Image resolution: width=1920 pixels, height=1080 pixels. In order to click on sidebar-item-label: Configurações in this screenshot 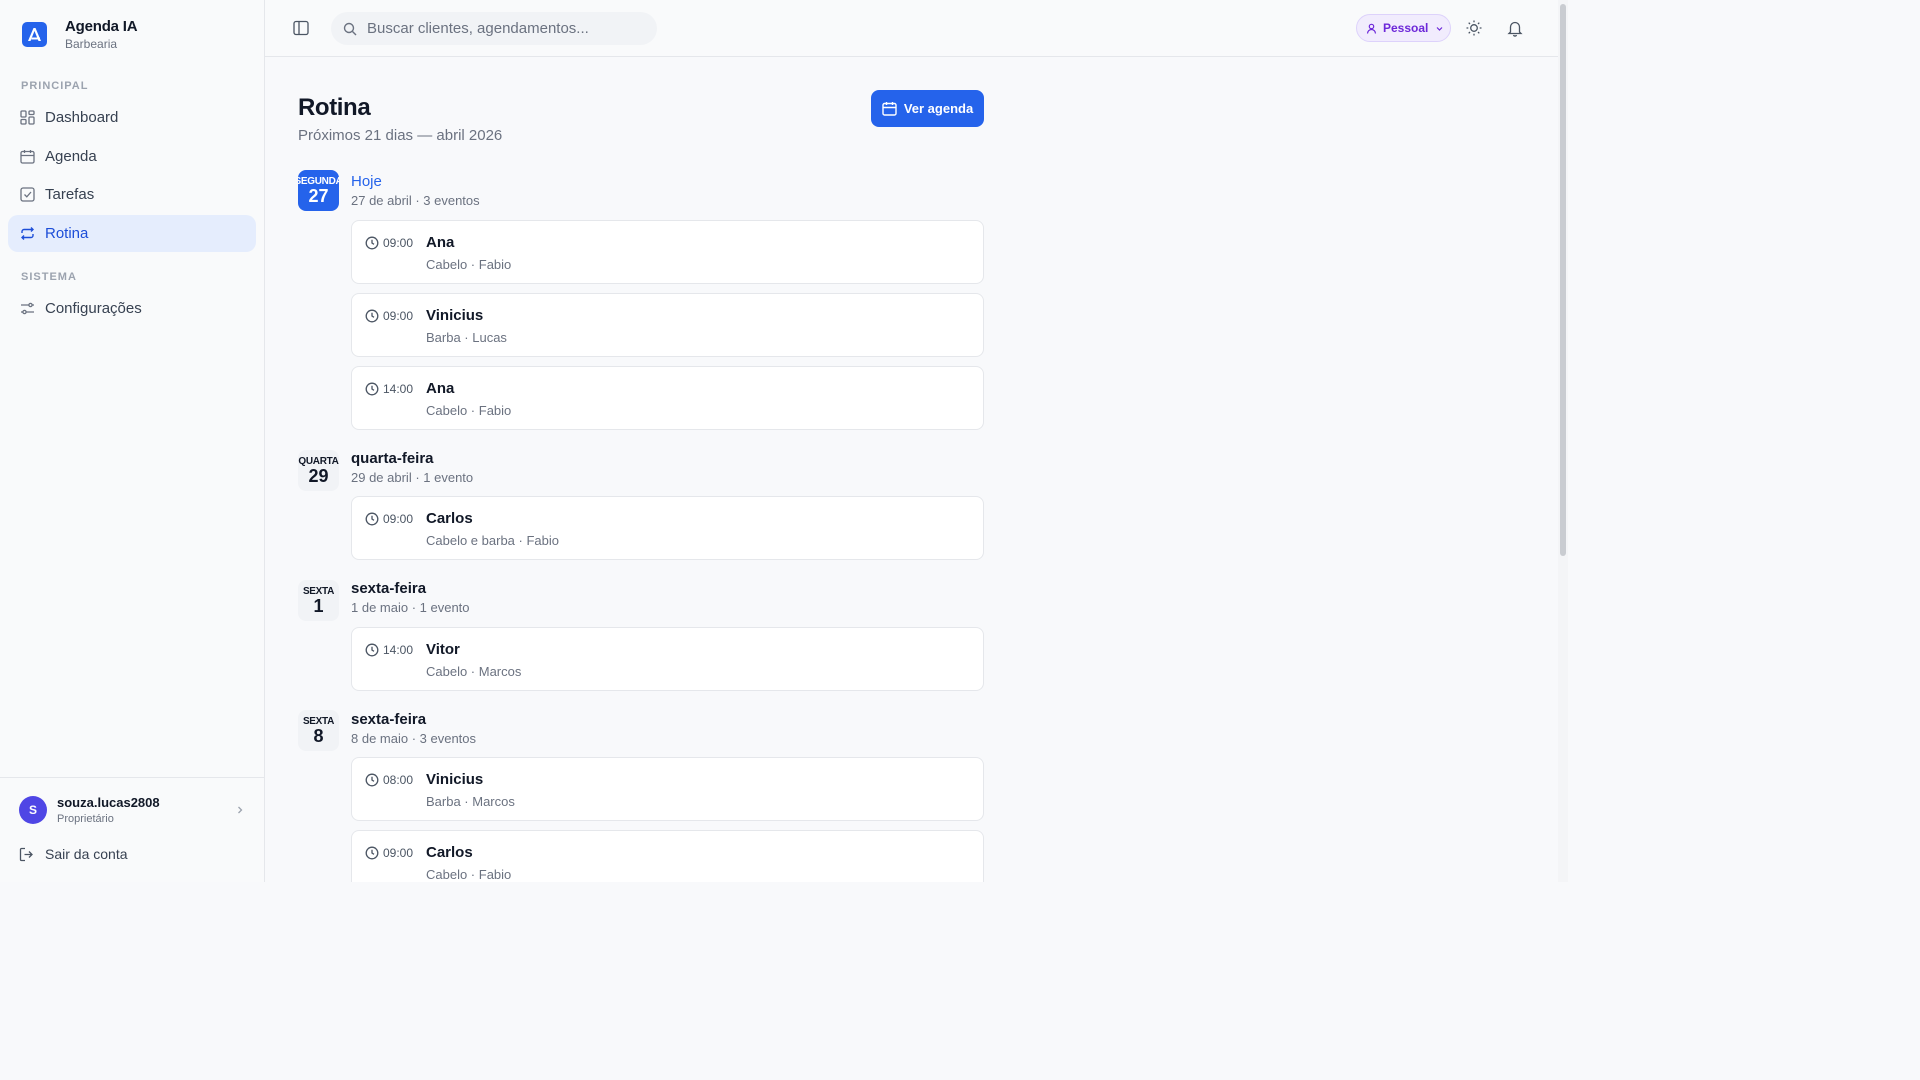, I will do `click(93, 308)`.